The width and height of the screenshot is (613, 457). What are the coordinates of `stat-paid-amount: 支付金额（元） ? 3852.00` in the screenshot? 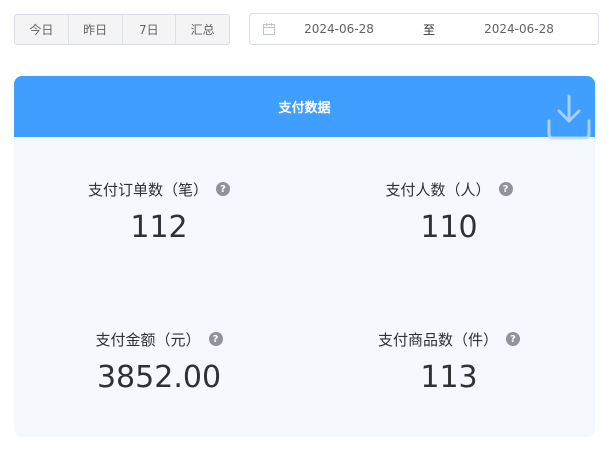 It's located at (159, 362).